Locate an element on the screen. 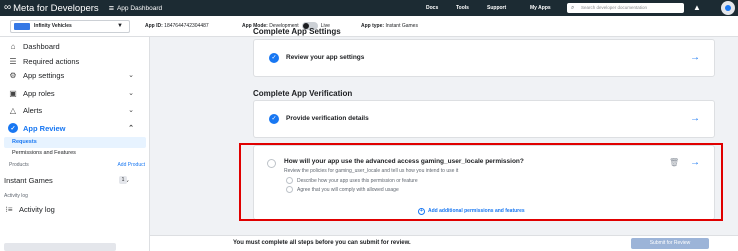 The width and height of the screenshot is (738, 251). activity-heading: Activity log is located at coordinates (16, 196).